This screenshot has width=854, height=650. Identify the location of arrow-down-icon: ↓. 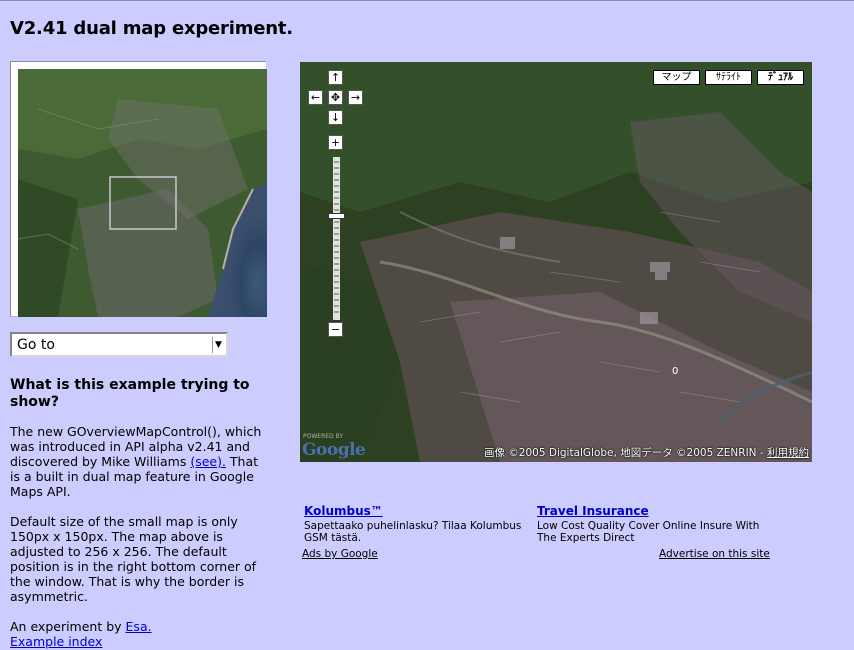
(335, 117).